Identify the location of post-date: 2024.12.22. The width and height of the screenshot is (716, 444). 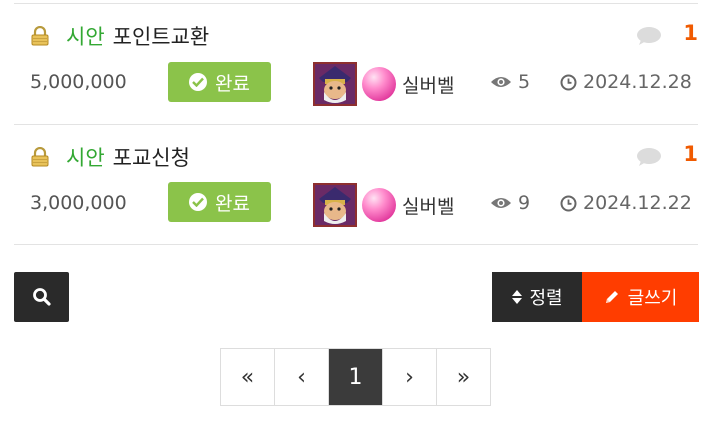
(626, 203).